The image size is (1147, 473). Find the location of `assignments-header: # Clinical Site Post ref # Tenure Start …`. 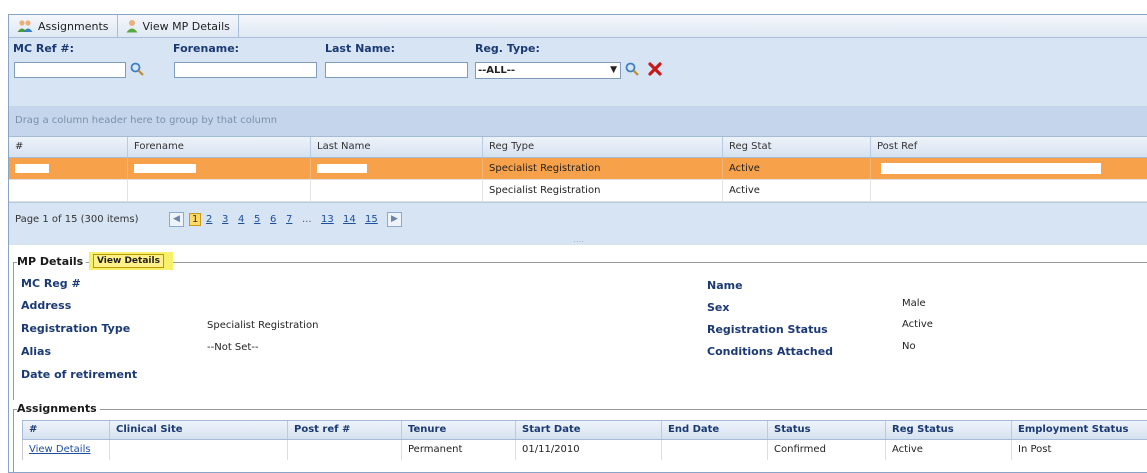

assignments-header: # Clinical Site Post ref # Tenure Start … is located at coordinates (584, 430).